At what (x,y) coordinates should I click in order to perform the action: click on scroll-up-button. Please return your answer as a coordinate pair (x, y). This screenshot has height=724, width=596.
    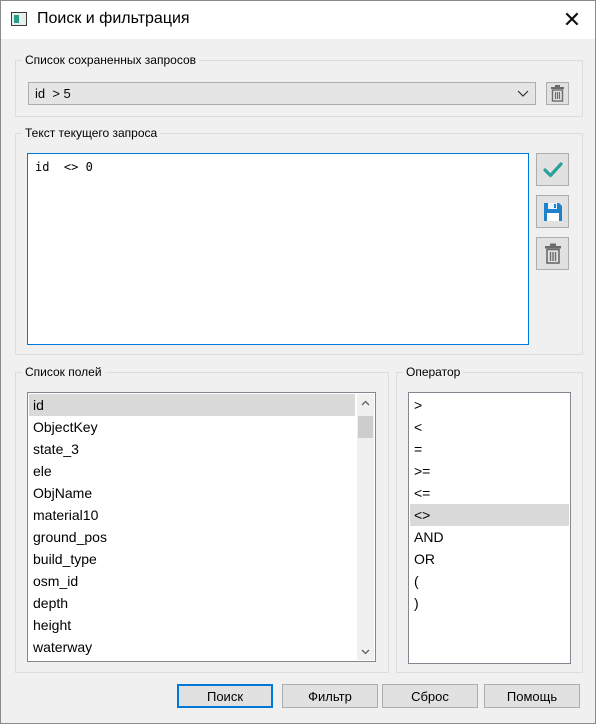
    Looking at the image, I should click on (365, 402).